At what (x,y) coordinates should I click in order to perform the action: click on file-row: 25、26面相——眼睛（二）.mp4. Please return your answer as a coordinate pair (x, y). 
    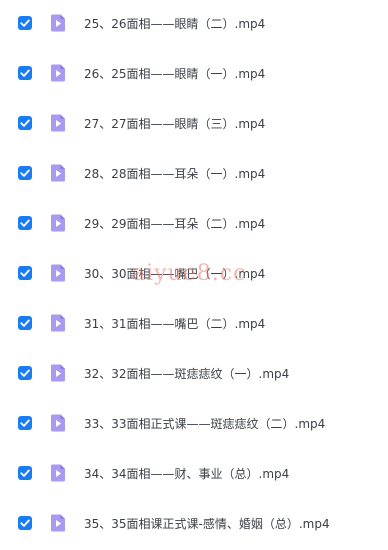
    Looking at the image, I should click on (194, 25).